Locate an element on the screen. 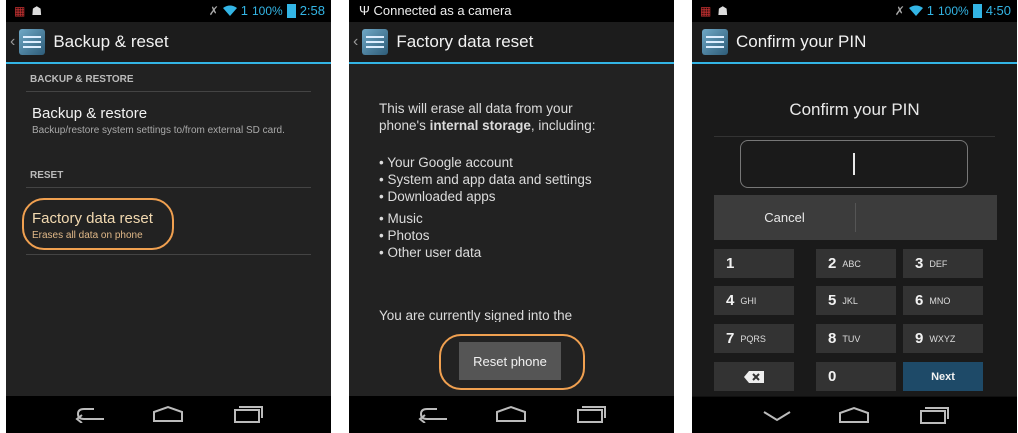 This screenshot has height=433, width=1018. page-title: Backup & reset is located at coordinates (111, 41).